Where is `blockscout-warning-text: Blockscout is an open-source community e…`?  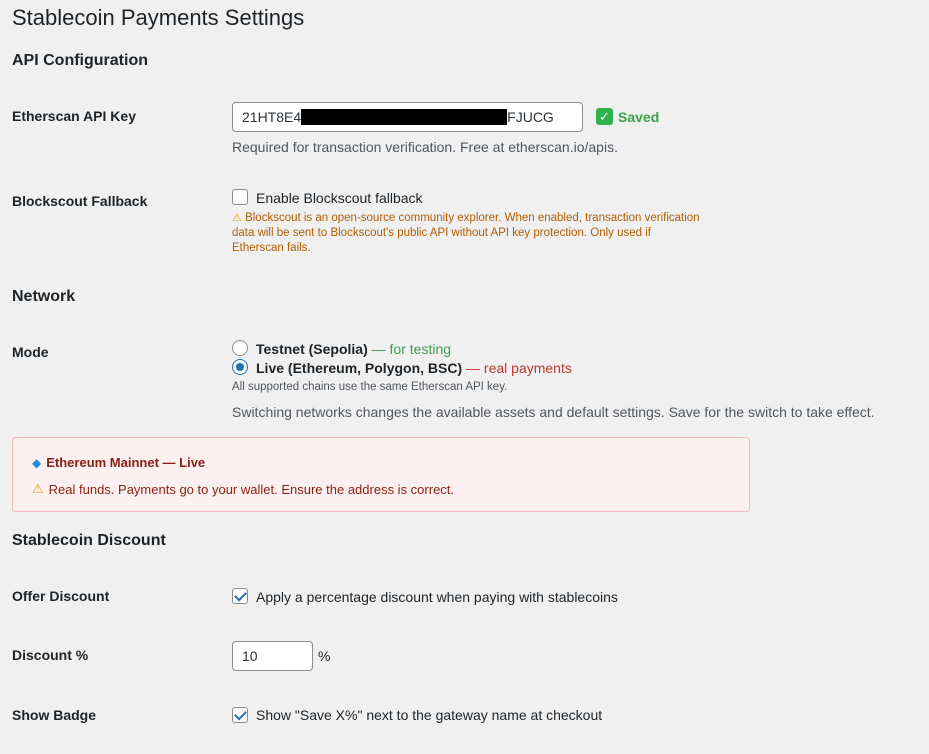 blockscout-warning-text: Blockscout is an open-source community e… is located at coordinates (466, 233).